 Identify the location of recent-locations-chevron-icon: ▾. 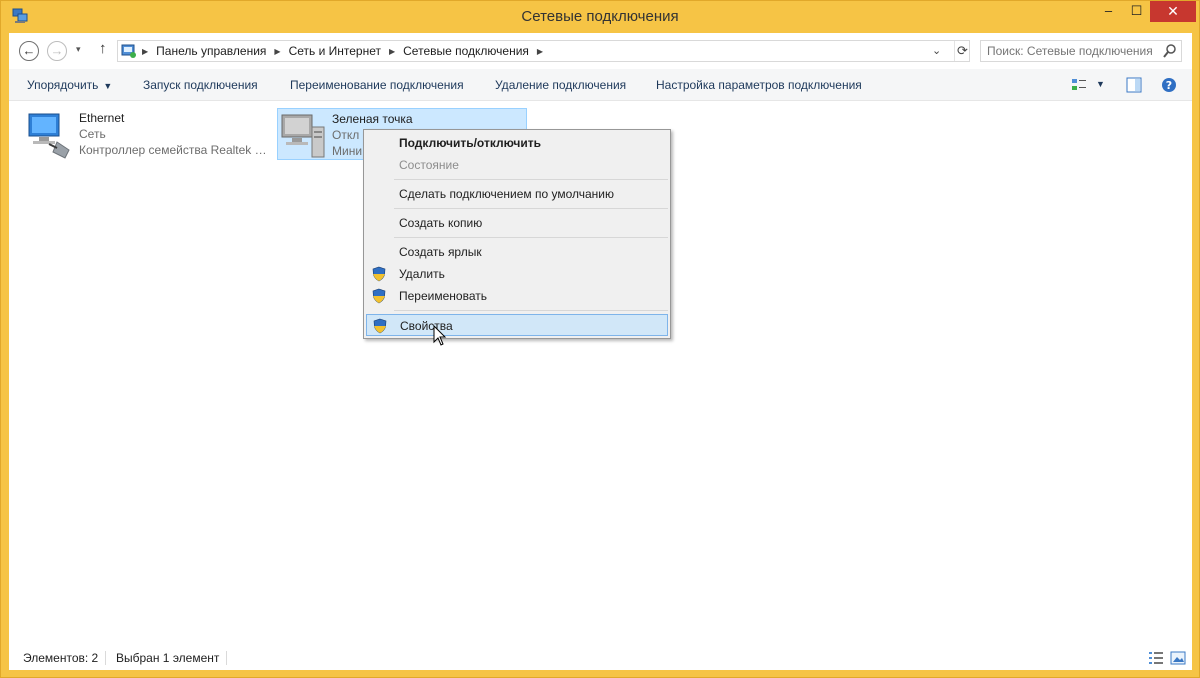
(78, 49).